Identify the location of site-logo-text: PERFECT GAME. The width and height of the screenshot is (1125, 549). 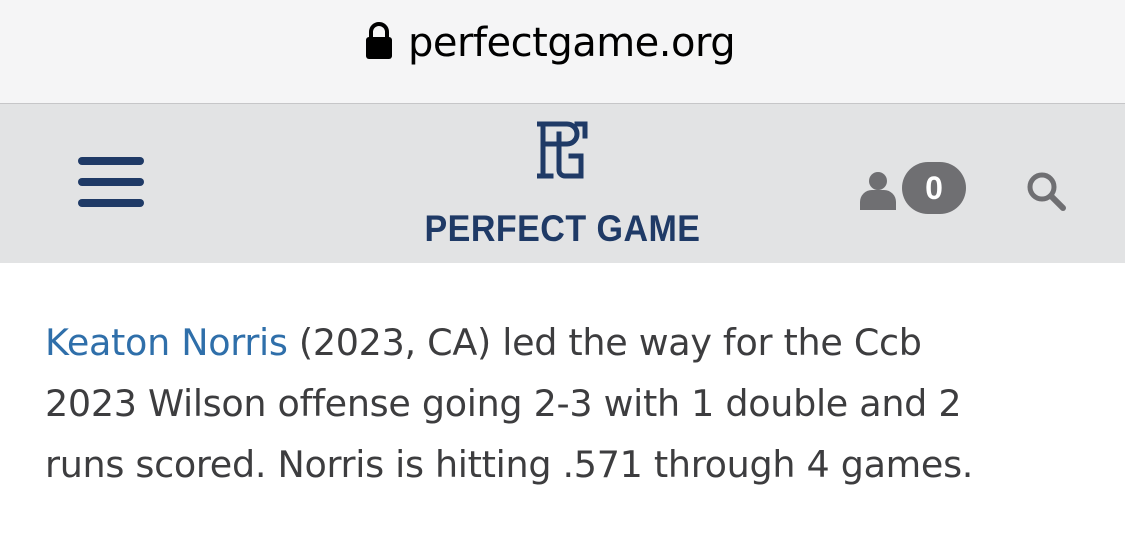
(562, 229).